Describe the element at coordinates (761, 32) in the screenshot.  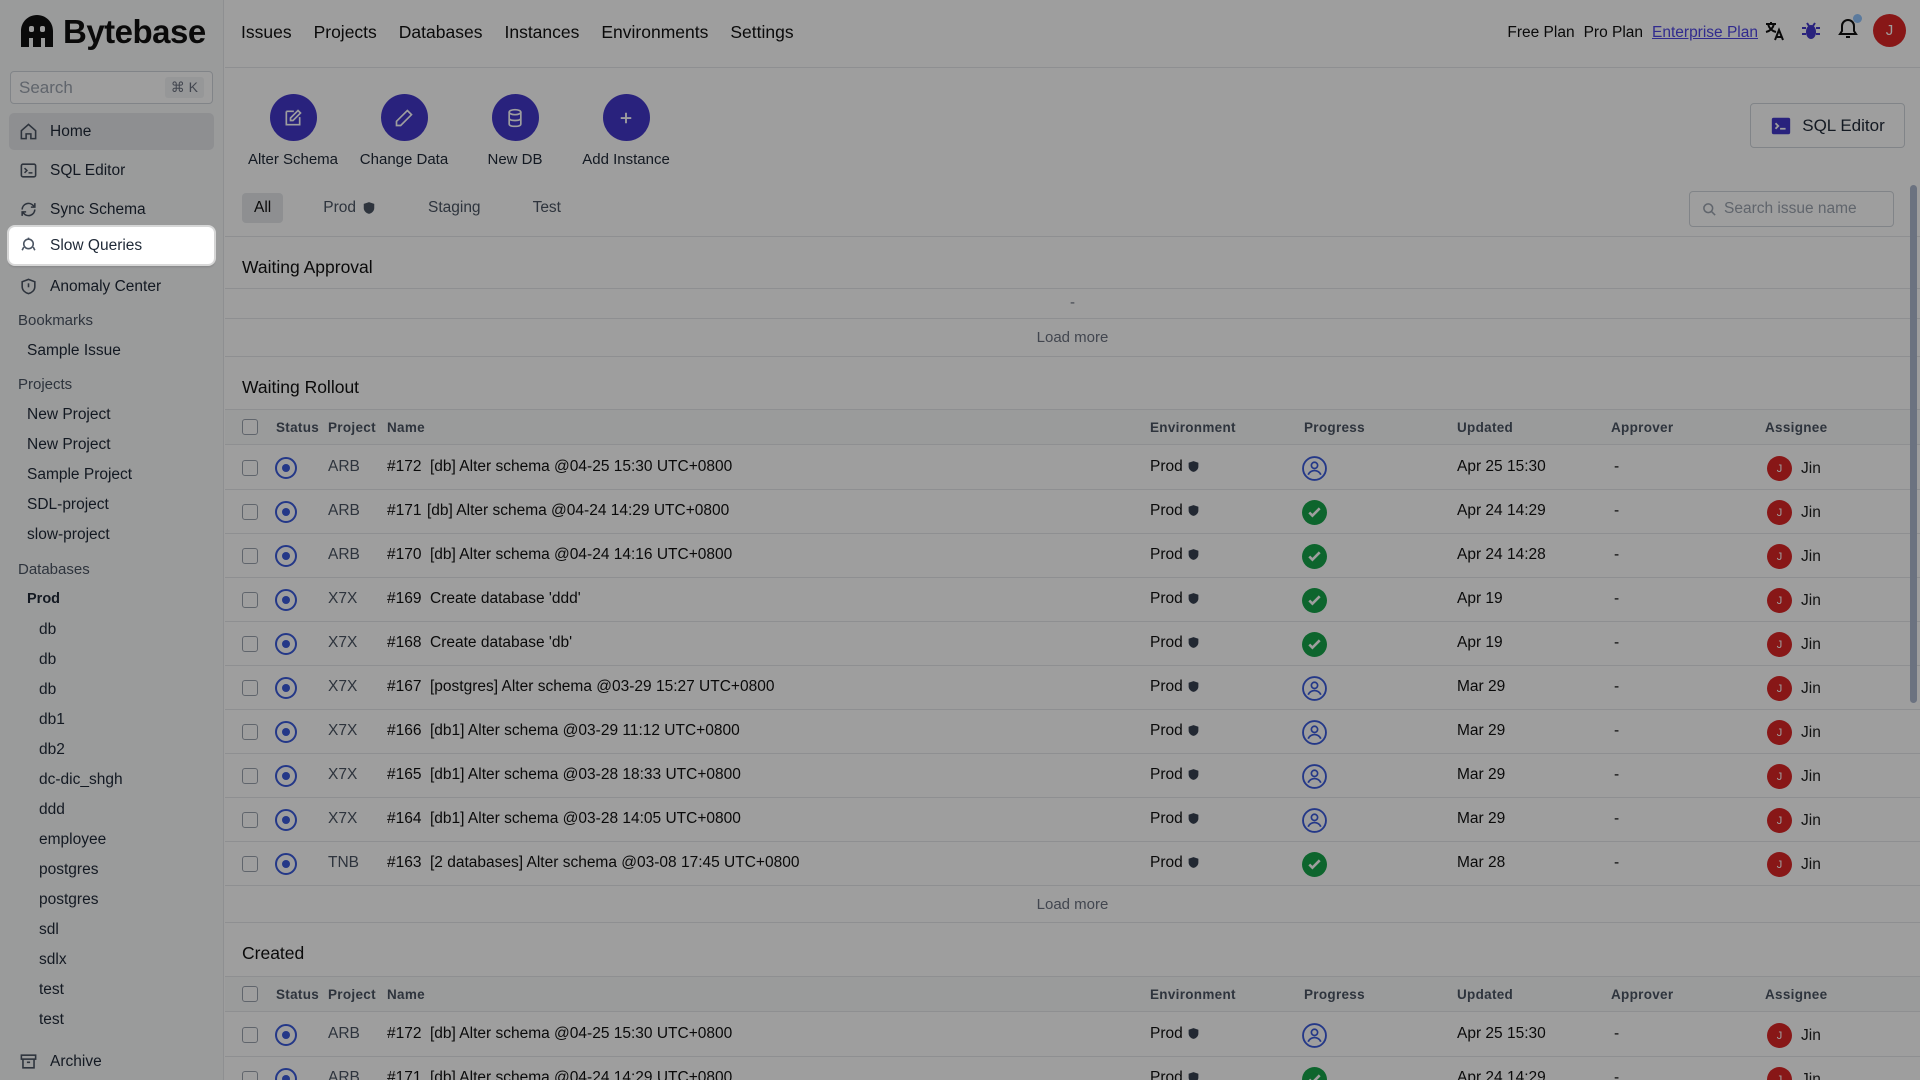
I see `nav-settings: Settings` at that location.